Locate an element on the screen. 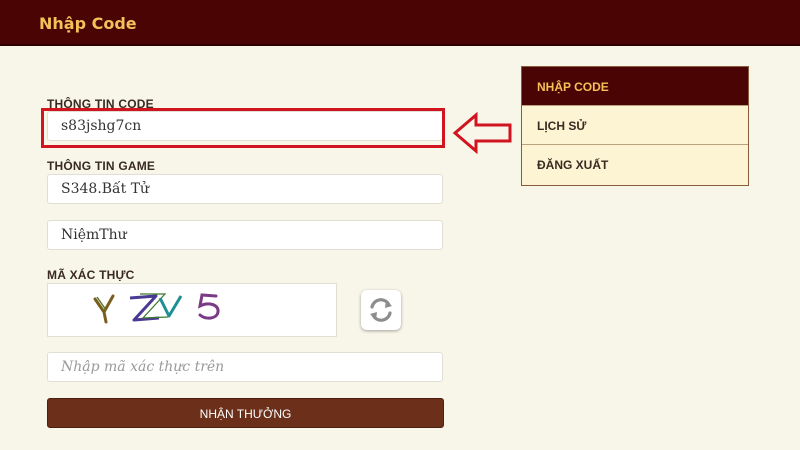 The height and width of the screenshot is (450, 800). highlight-box is located at coordinates (243, 128).